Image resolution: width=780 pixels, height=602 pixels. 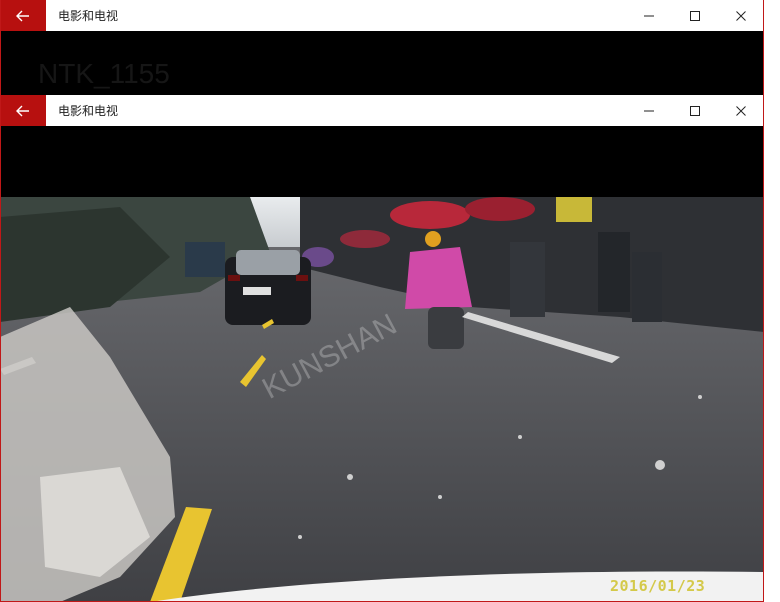 I want to click on title-bar-back-window: 电影和电视, so click(x=382, y=15).